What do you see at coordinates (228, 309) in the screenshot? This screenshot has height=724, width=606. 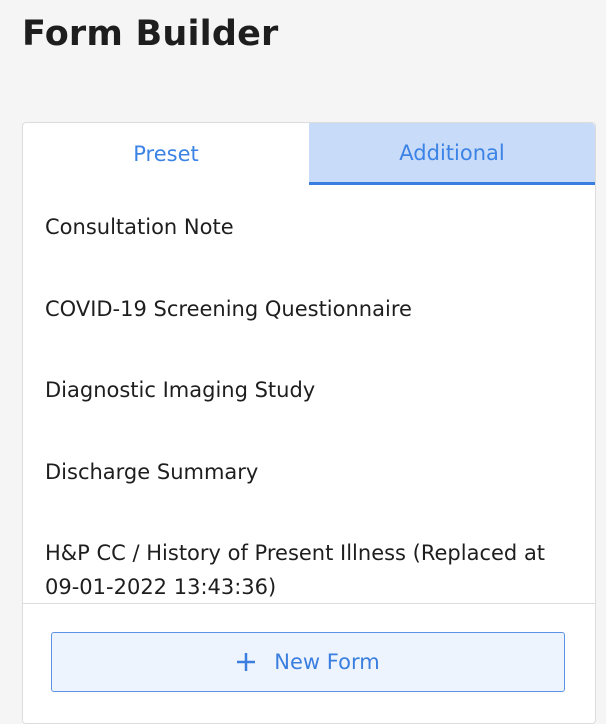 I see `form-list-item: COVID-19 Screening Questionnaire` at bounding box center [228, 309].